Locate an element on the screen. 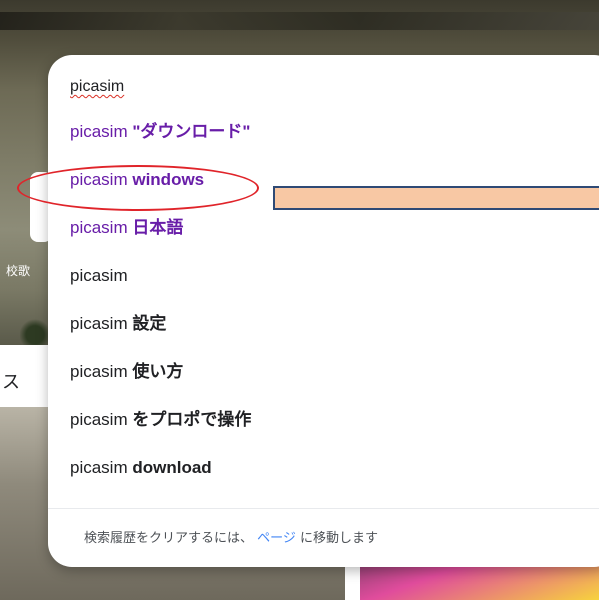  background-strip-text: ス is located at coordinates (11, 382).